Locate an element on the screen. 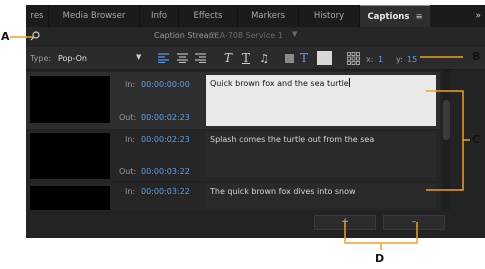 Image resolution: width=485 pixels, height=269 pixels. callout-d: D is located at coordinates (380, 258).